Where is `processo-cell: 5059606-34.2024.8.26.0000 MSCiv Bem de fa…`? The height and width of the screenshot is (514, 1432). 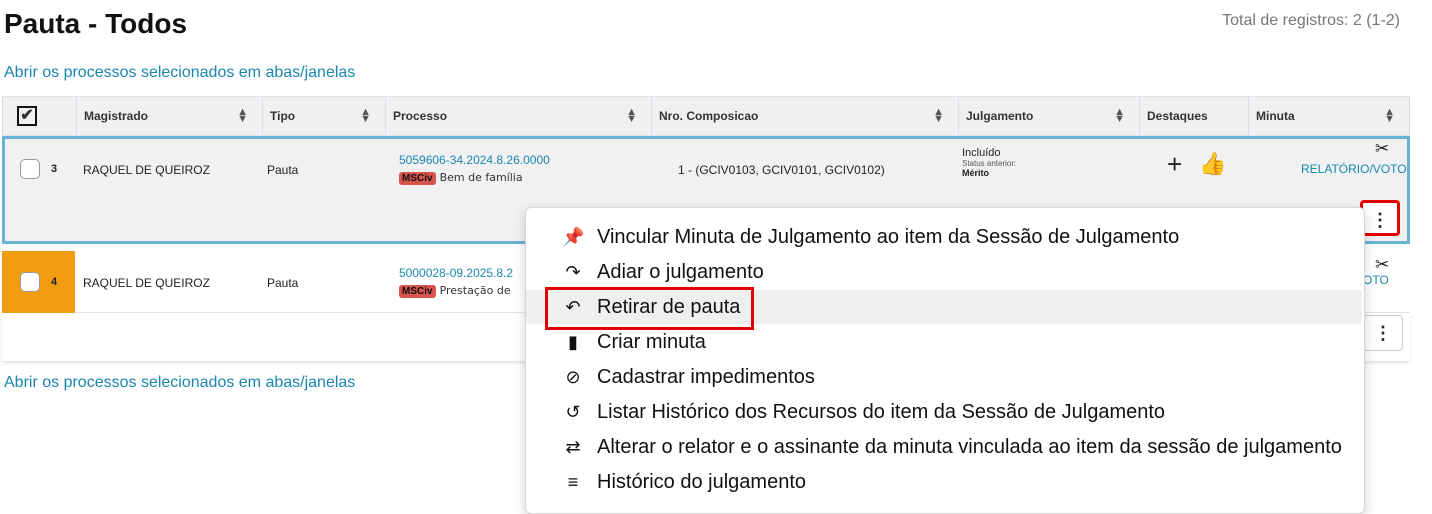
processo-cell: 5059606-34.2024.8.26.0000 MSCiv Bem de fa… is located at coordinates (474, 169).